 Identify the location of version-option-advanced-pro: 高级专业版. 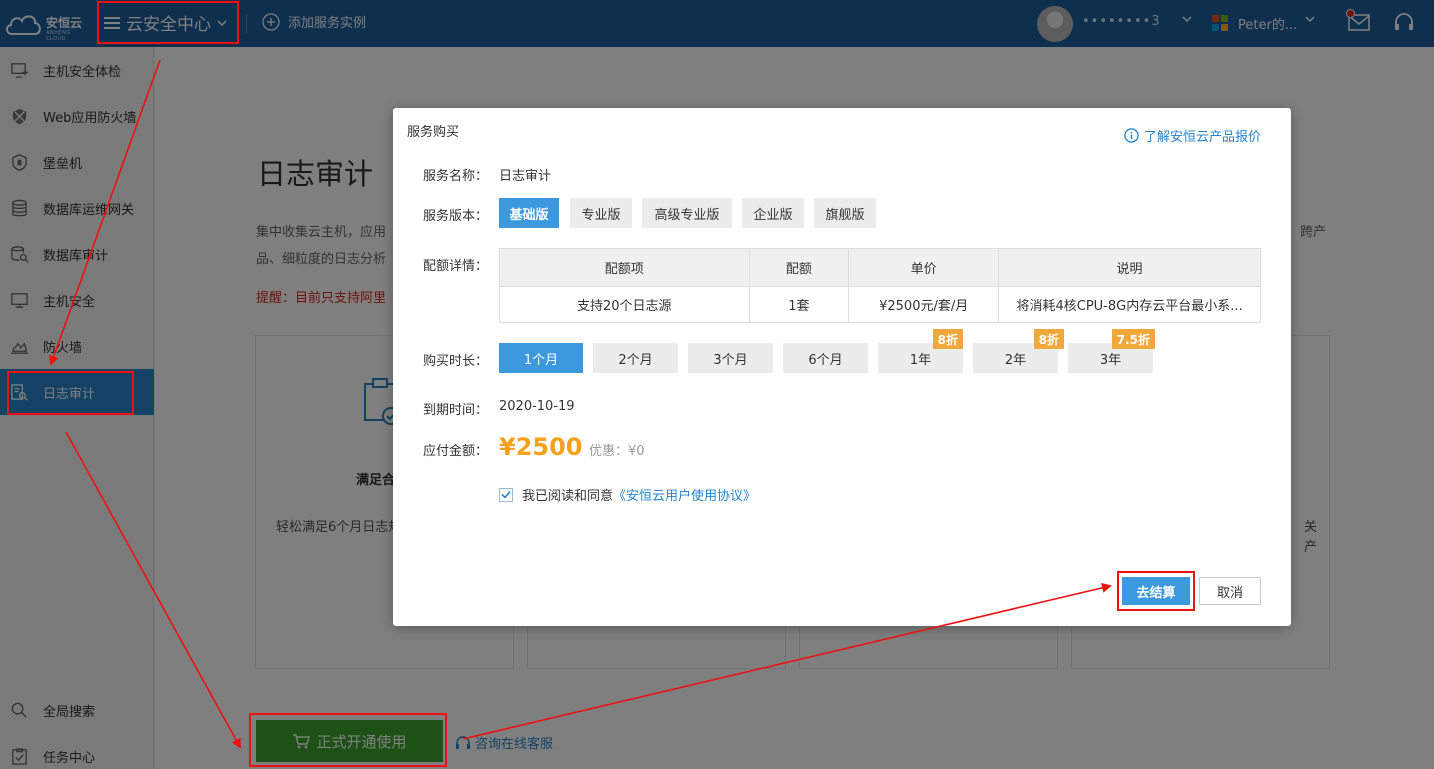
(687, 213).